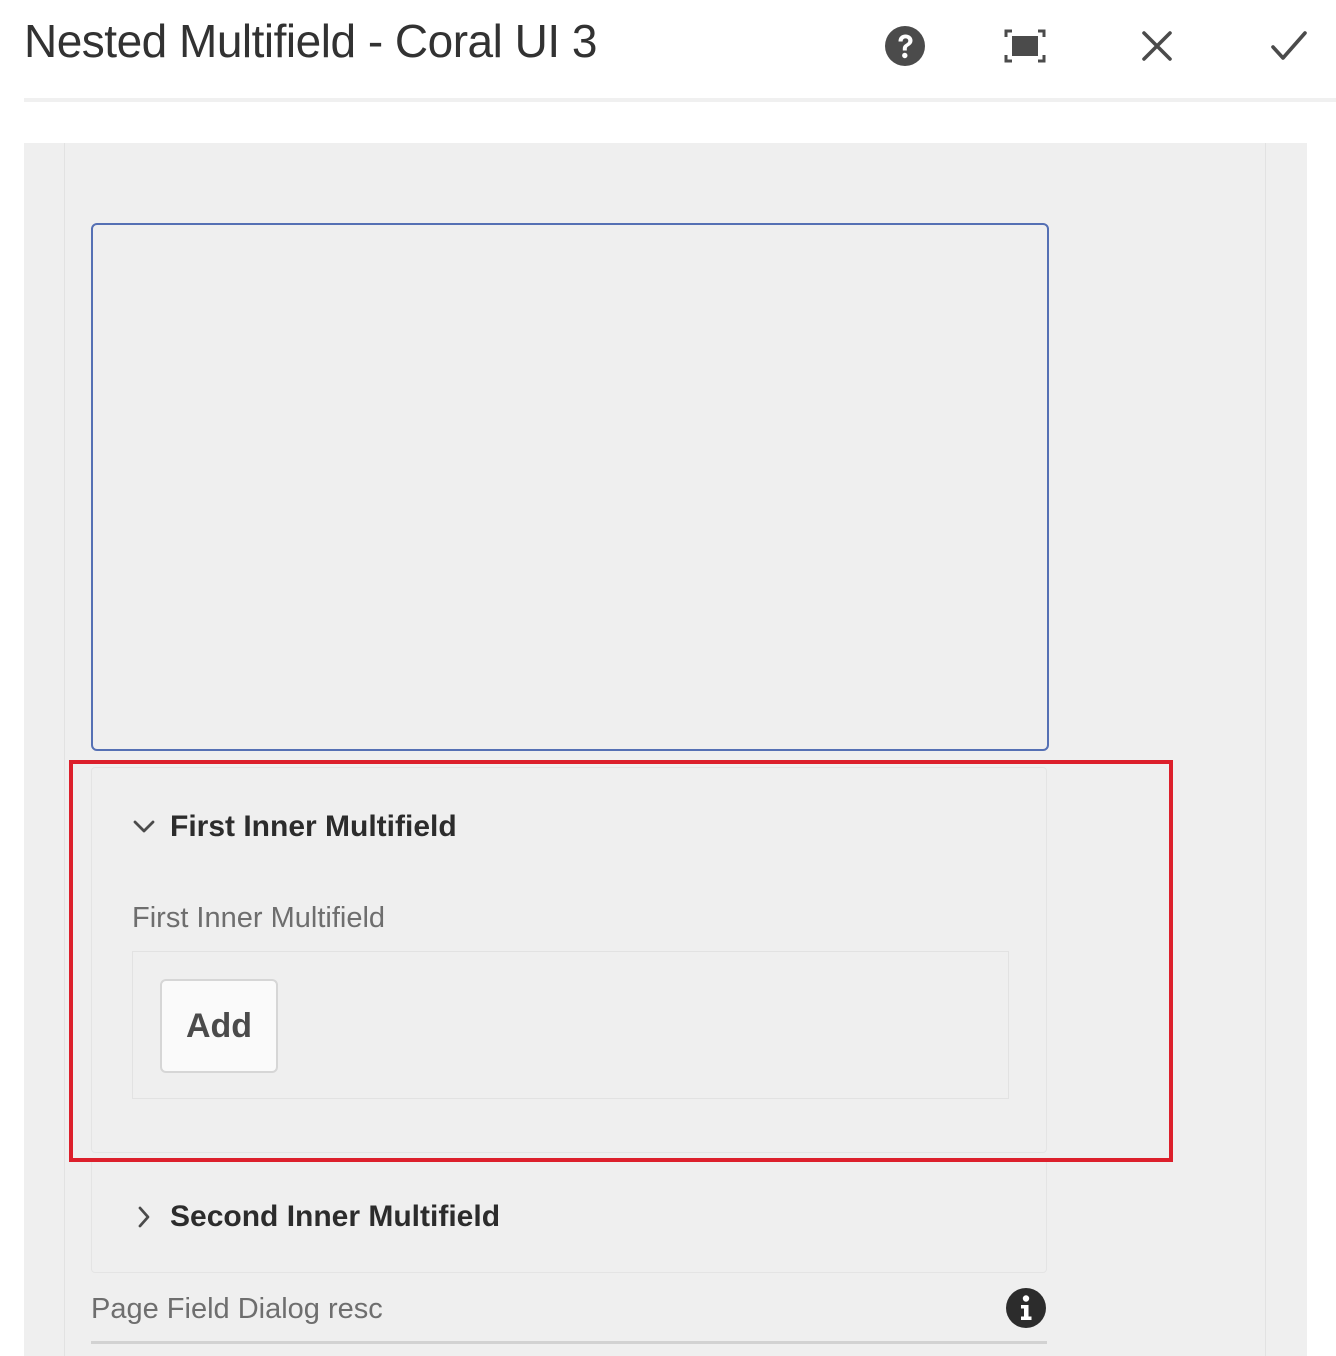 The image size is (1336, 1356). I want to click on cancel-button, so click(1157, 46).